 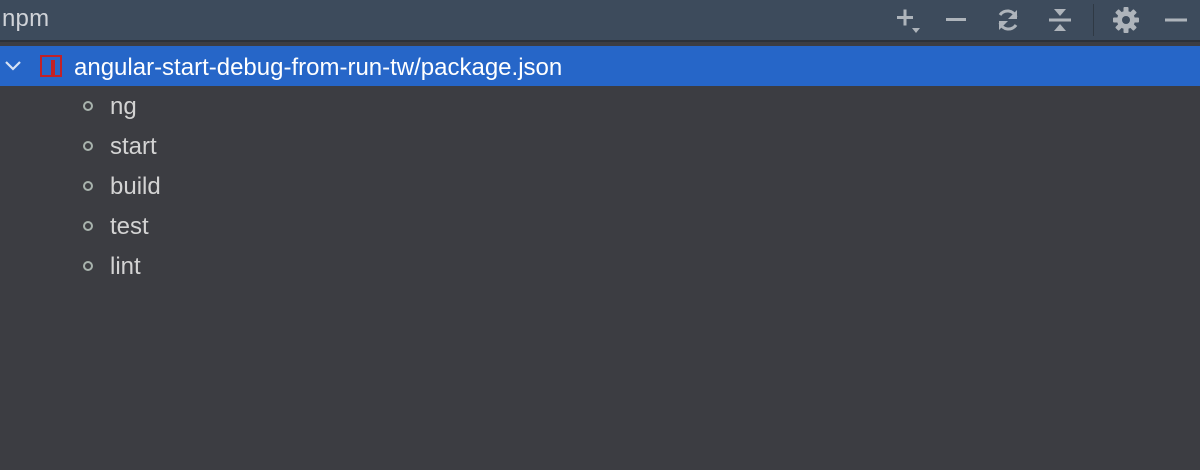 I want to click on remove-icon, so click(x=956, y=20).